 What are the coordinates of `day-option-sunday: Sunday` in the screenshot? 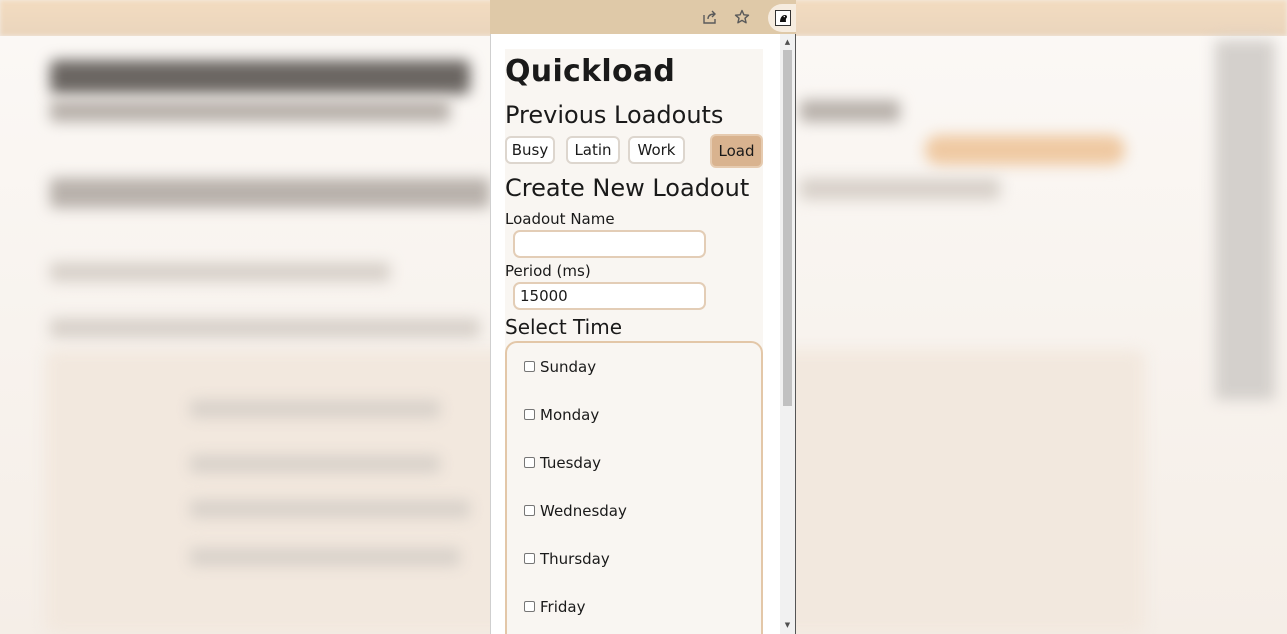 It's located at (560, 367).